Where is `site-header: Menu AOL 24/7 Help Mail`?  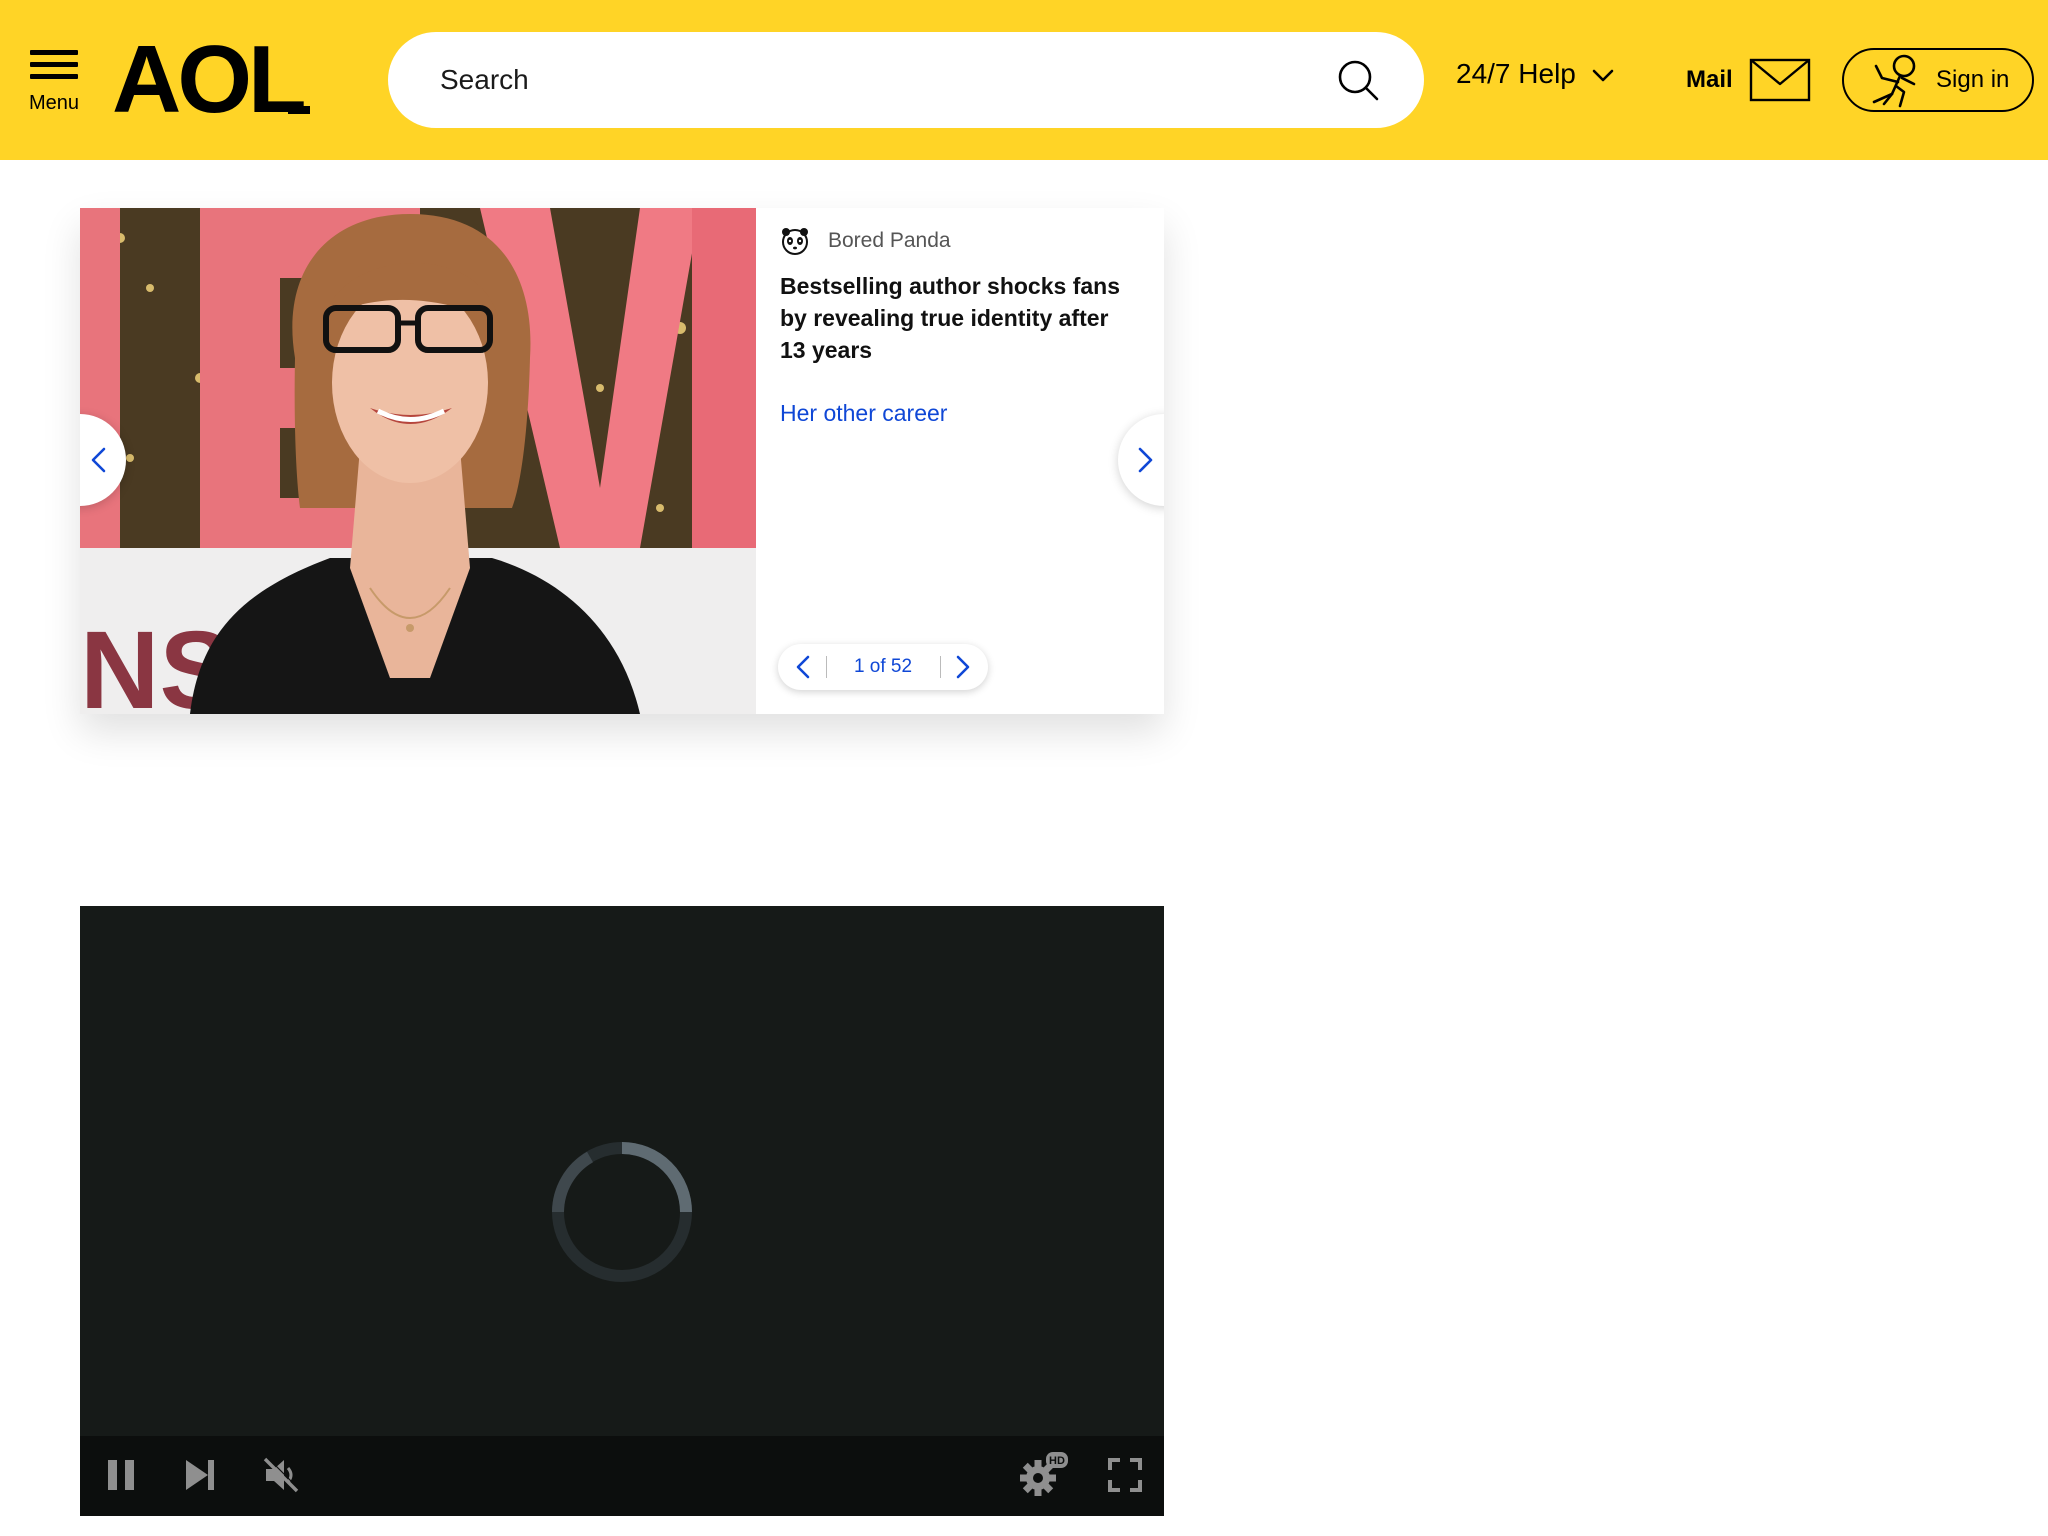 site-header: Menu AOL 24/7 Help Mail is located at coordinates (1024, 80).